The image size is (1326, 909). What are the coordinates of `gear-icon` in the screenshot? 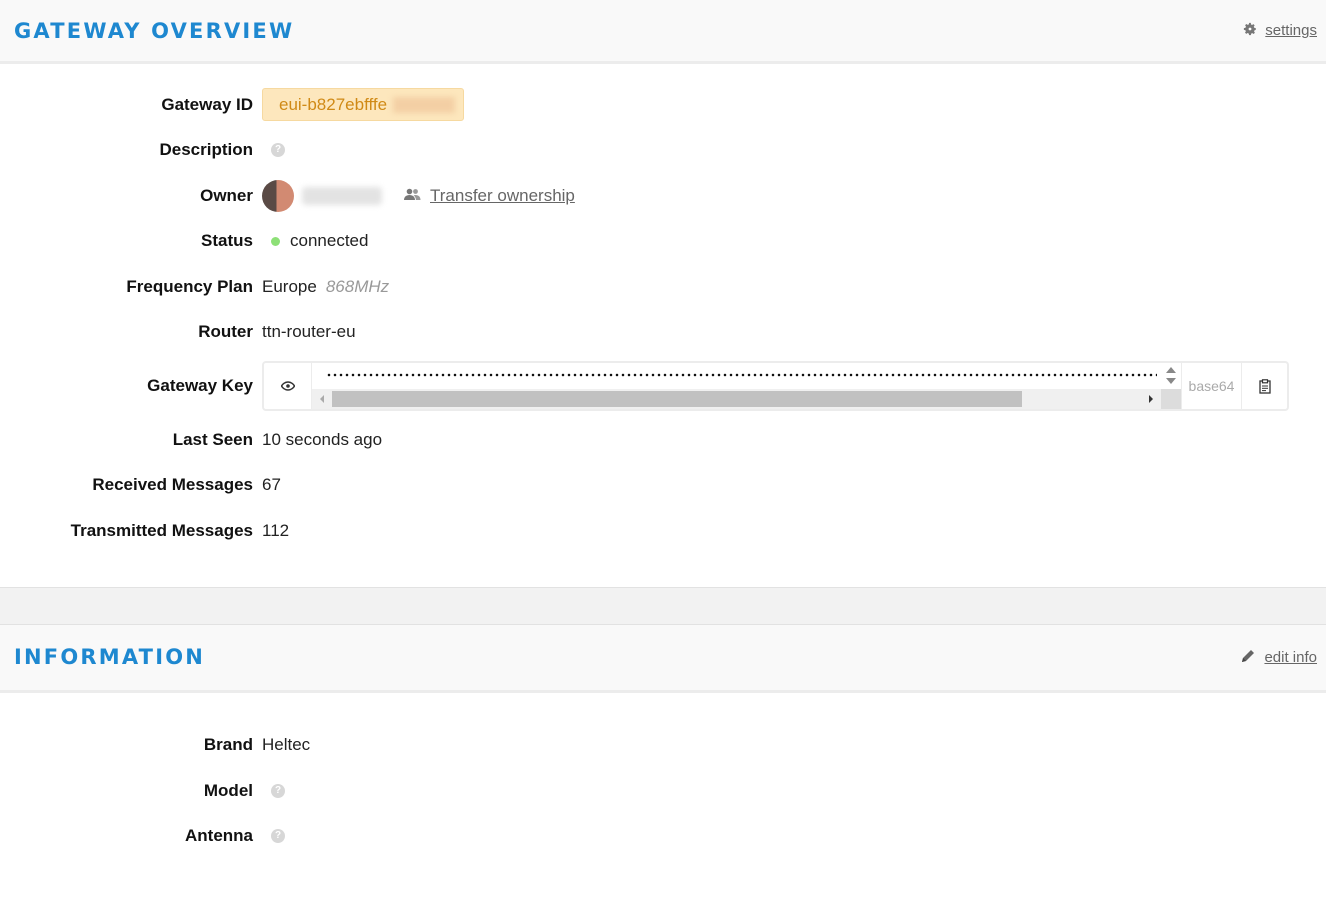 It's located at (1250, 31).